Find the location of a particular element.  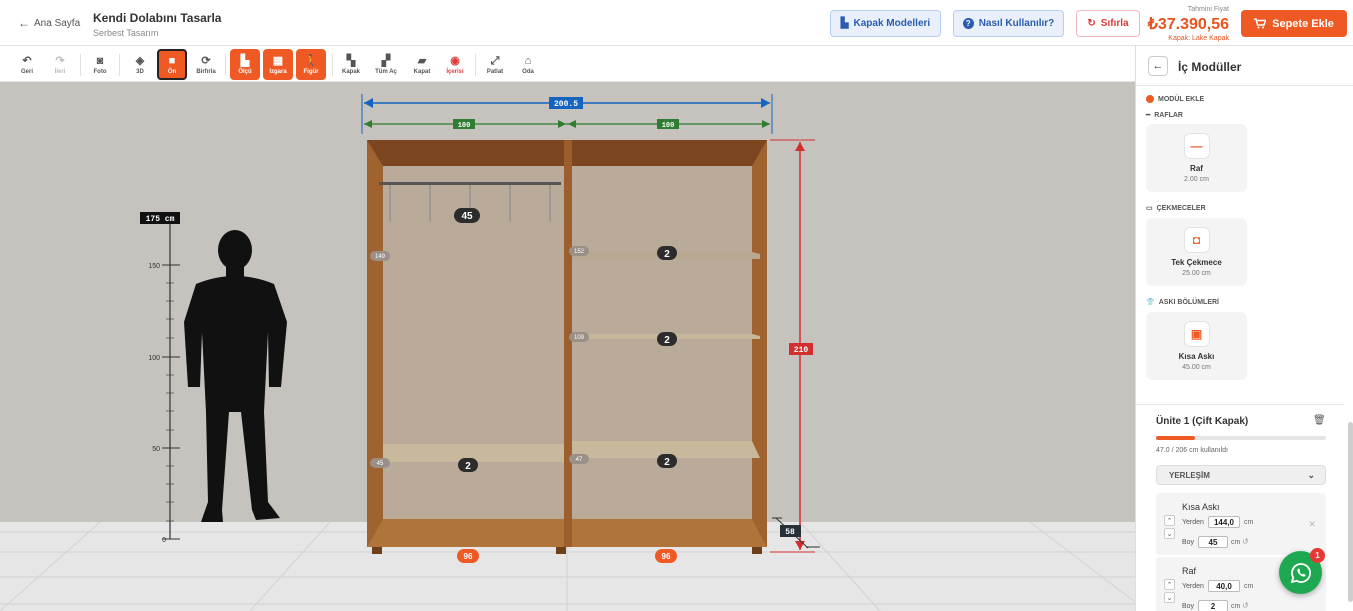

placed-module-name: Kısa Askı is located at coordinates (1201, 507).